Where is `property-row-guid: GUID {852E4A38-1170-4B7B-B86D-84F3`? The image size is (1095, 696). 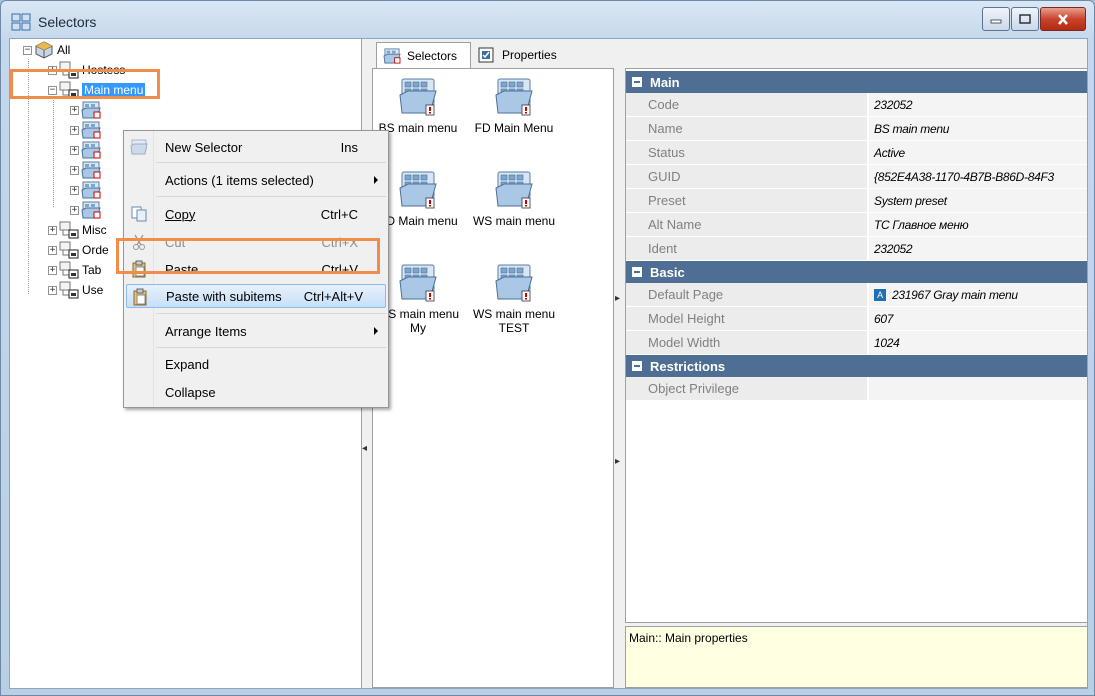
property-row-guid: GUID {852E4A38-1170-4B7B-B86D-84F3 is located at coordinates (856, 177).